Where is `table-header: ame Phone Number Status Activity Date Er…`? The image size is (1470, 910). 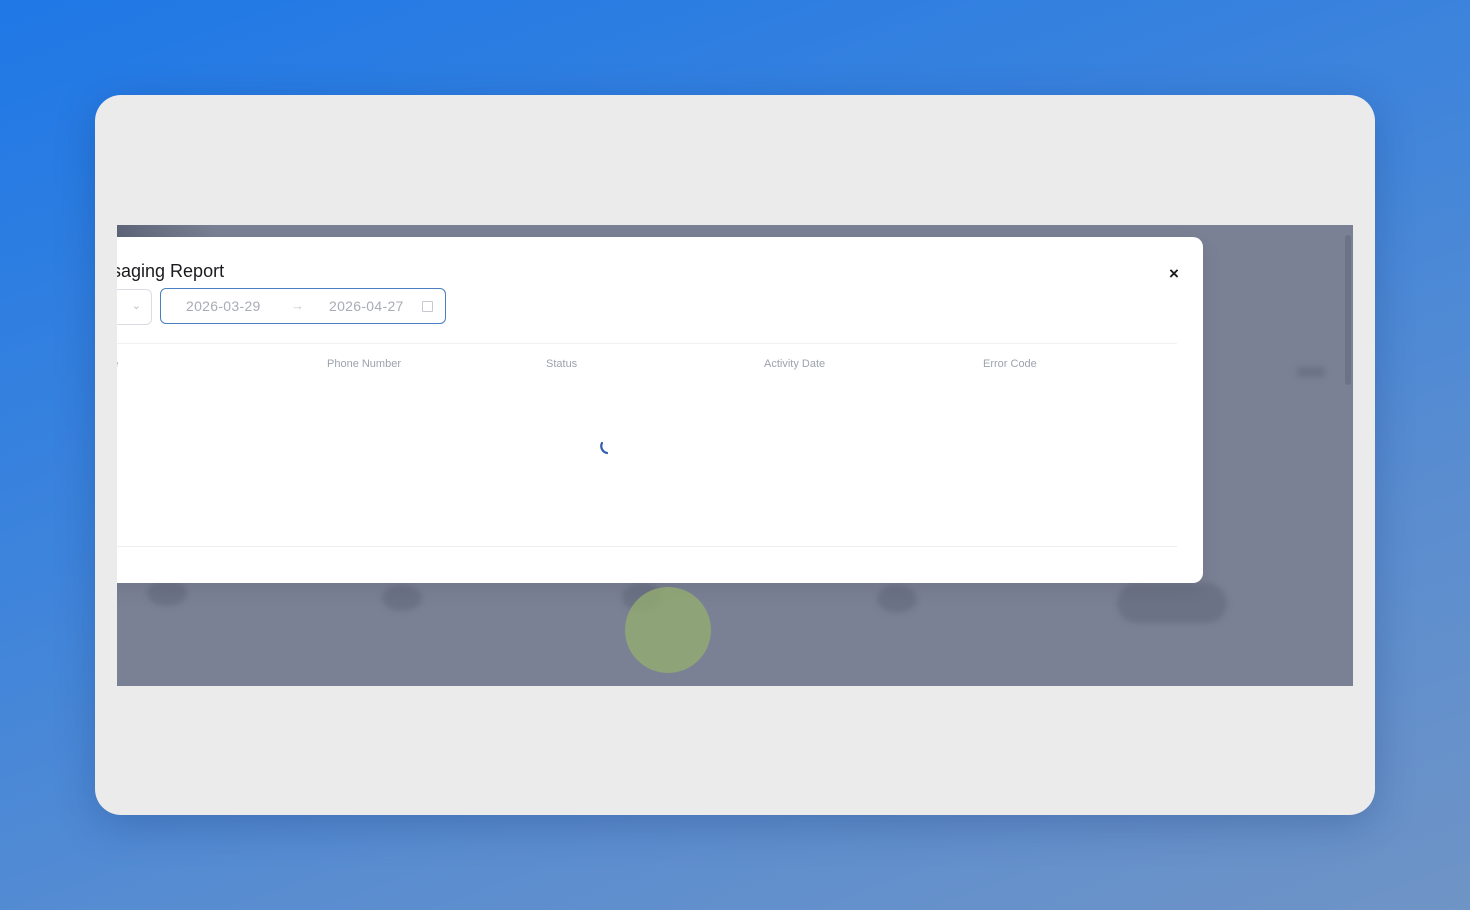
table-header: ame Phone Number Status Activity Date Er… is located at coordinates (647, 364).